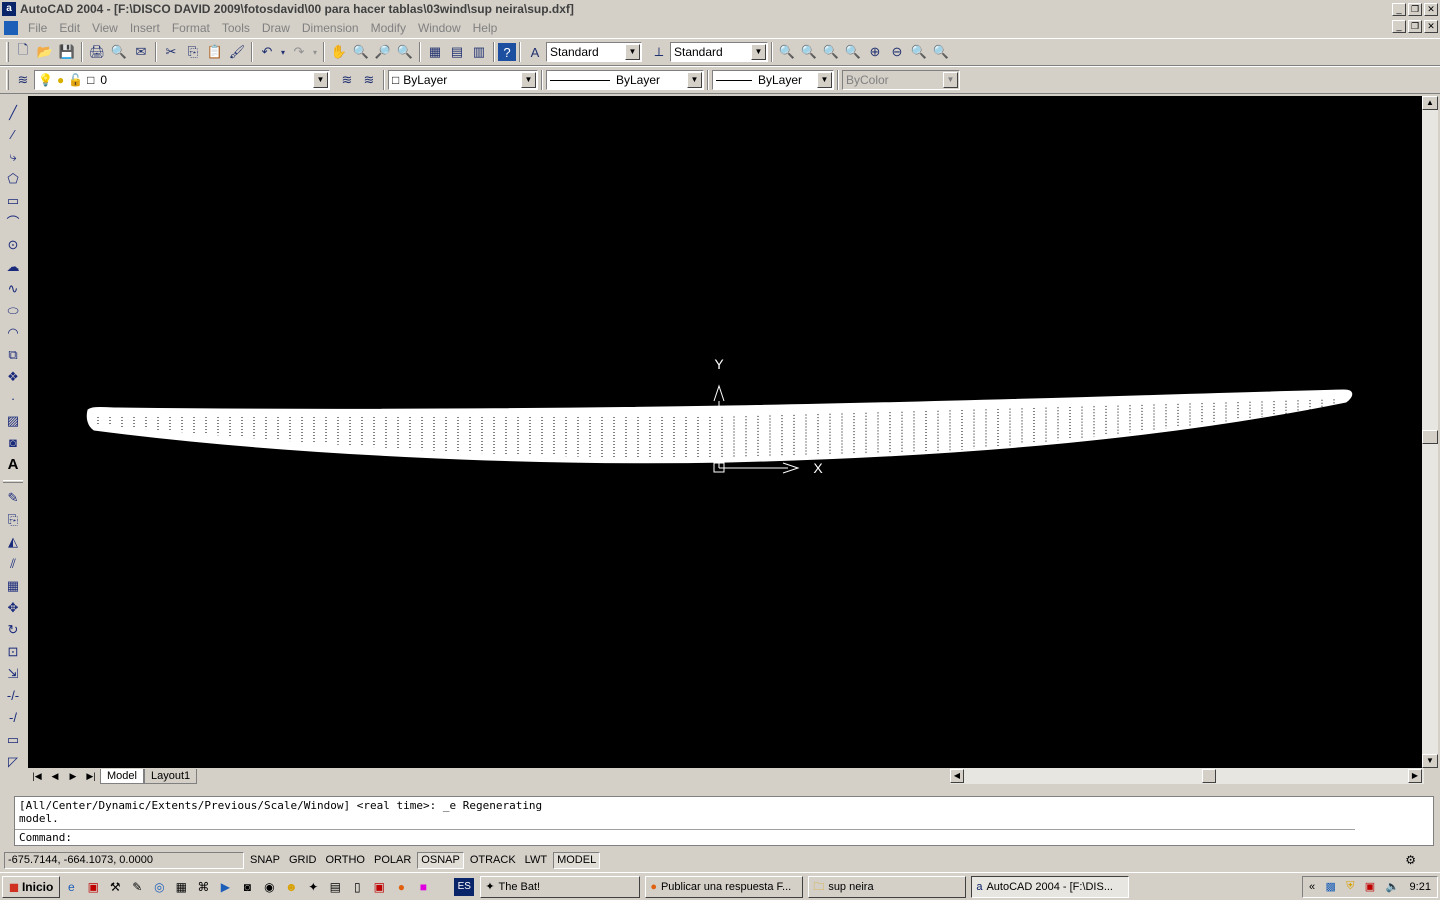 This screenshot has height=900, width=1440. Describe the element at coordinates (303, 860) in the screenshot. I see `grid-toggle: GRID` at that location.